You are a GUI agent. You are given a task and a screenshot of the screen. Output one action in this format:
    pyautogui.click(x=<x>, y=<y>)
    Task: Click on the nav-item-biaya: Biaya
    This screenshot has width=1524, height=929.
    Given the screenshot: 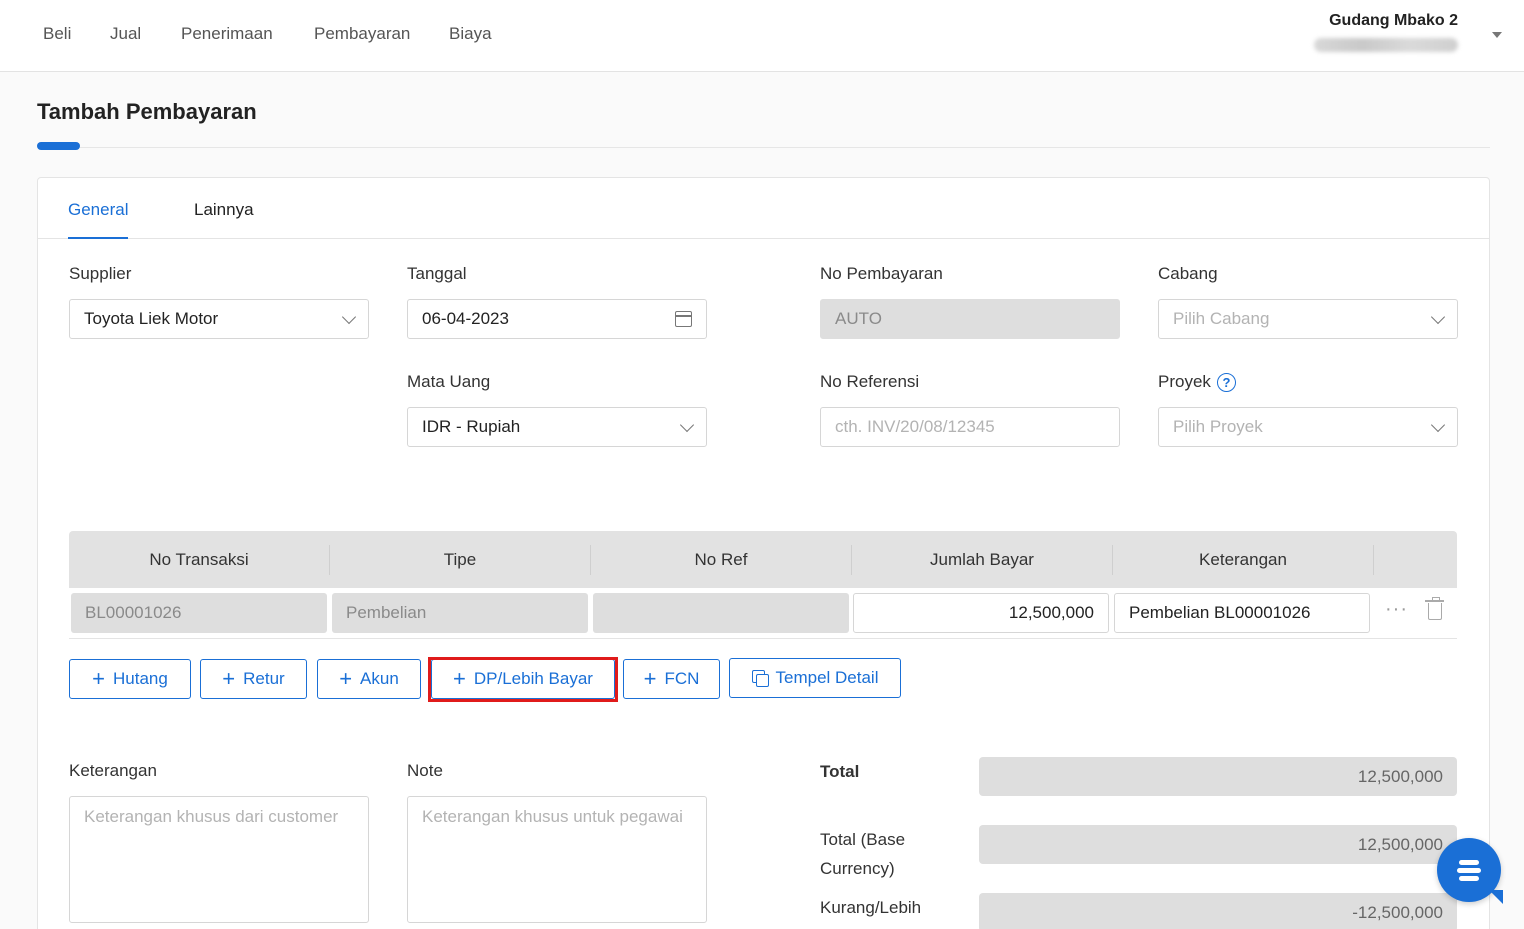 What is the action you would take?
    pyautogui.click(x=470, y=34)
    